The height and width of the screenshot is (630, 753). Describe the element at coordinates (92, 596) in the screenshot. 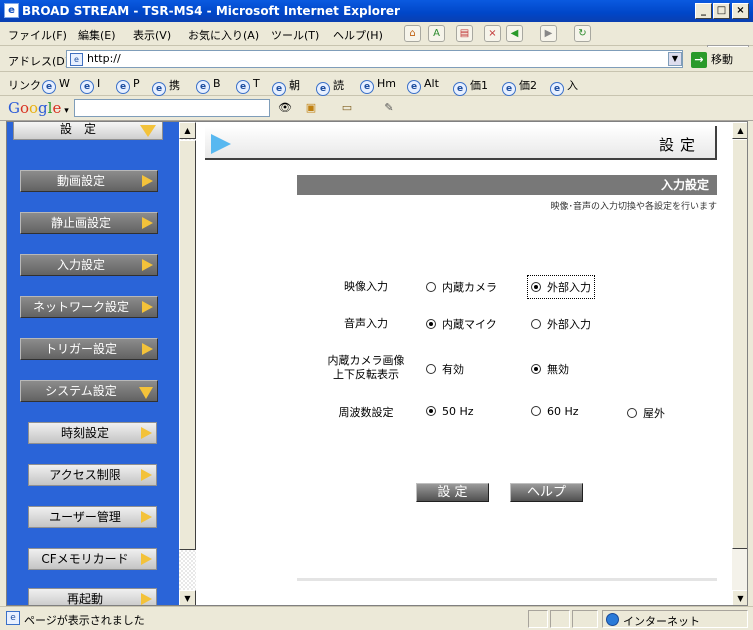

I see `sidebar-subitem-reboot: 再起動` at that location.